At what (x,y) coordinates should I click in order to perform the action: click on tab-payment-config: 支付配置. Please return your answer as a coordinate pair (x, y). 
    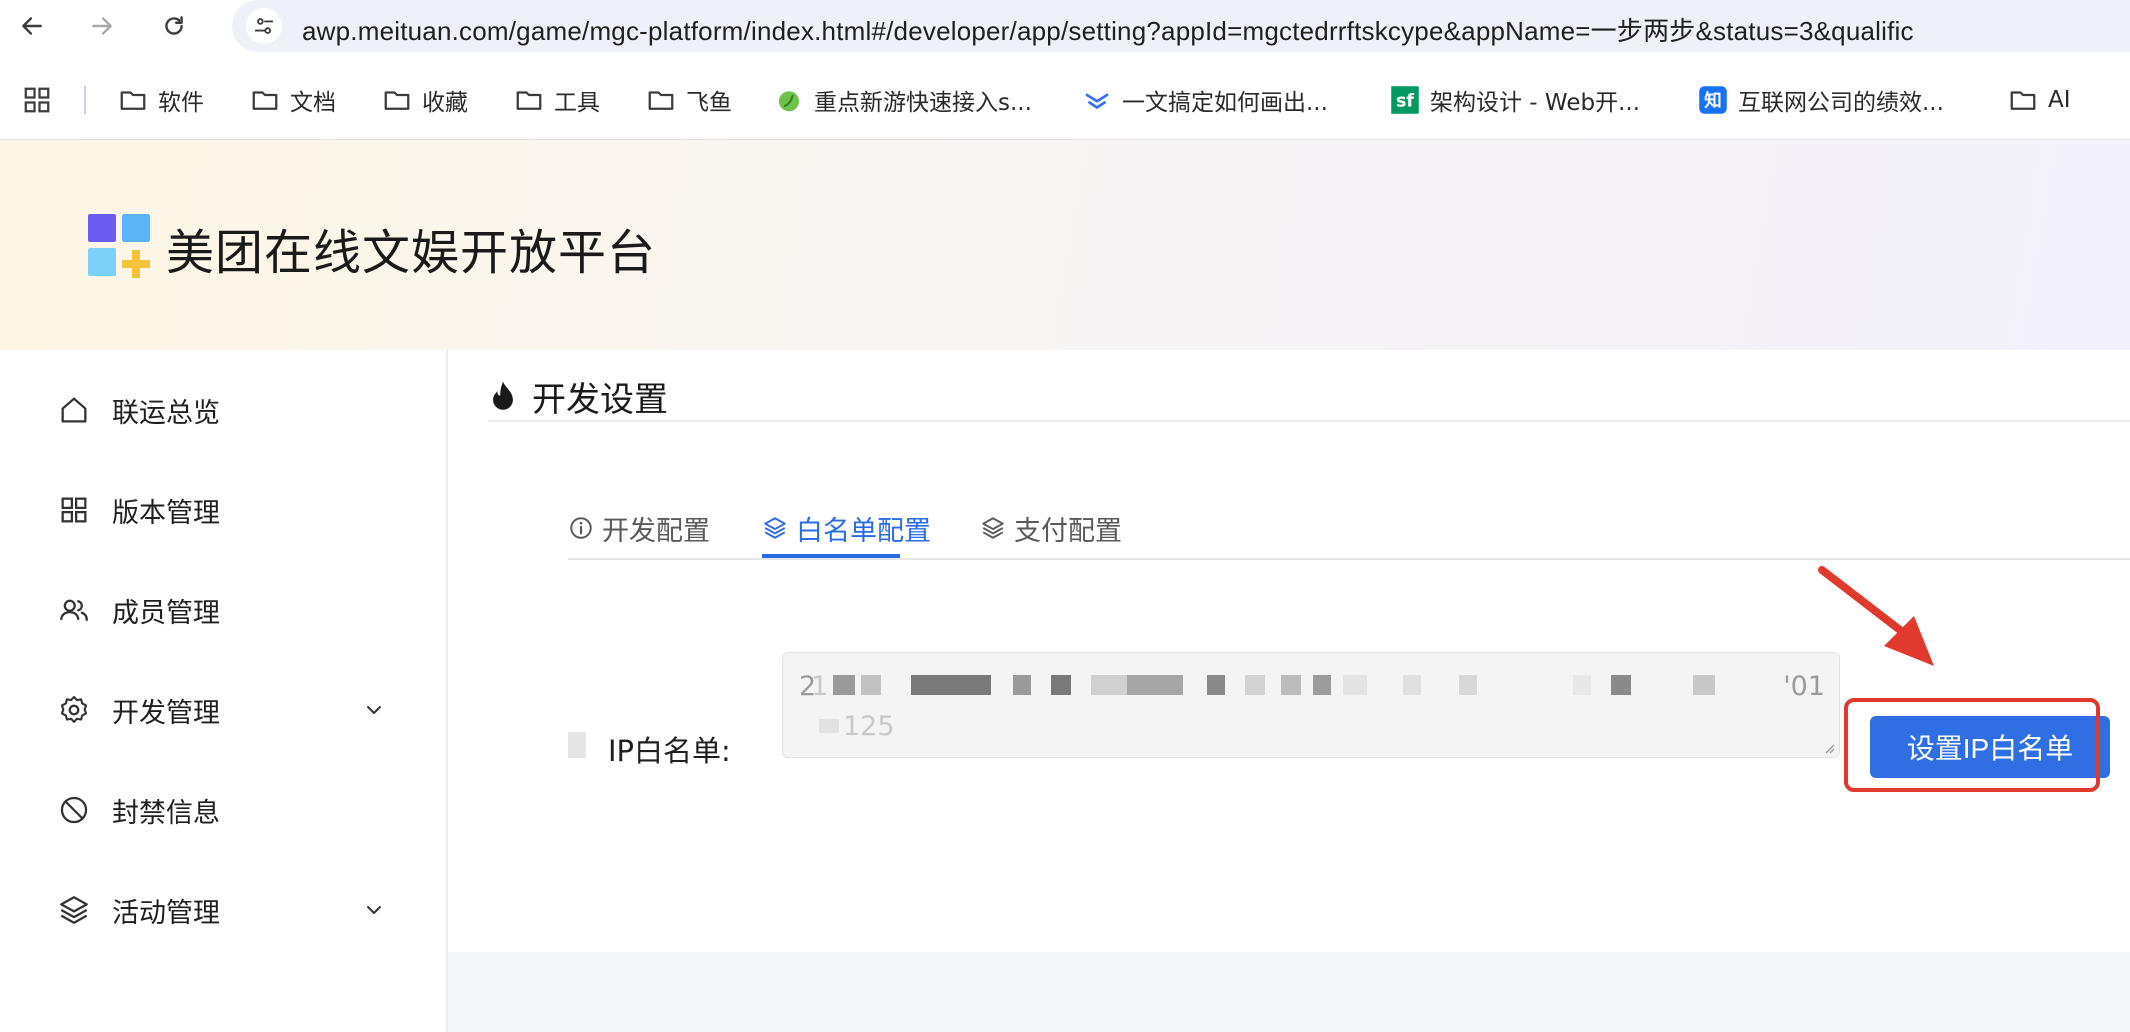
    Looking at the image, I should click on (1051, 528).